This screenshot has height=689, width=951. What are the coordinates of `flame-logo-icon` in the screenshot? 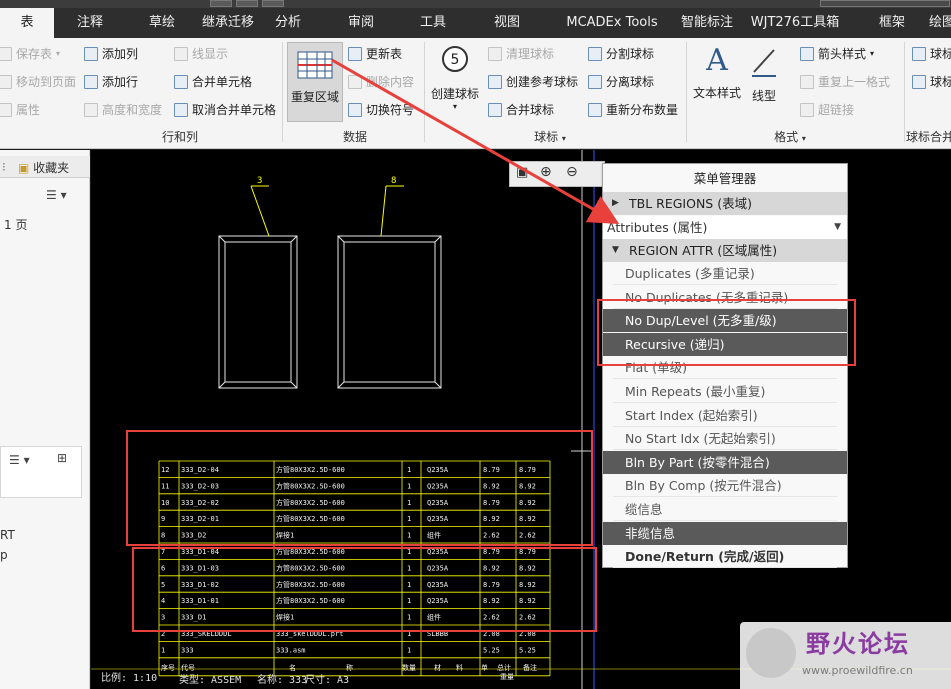 It's located at (771, 653).